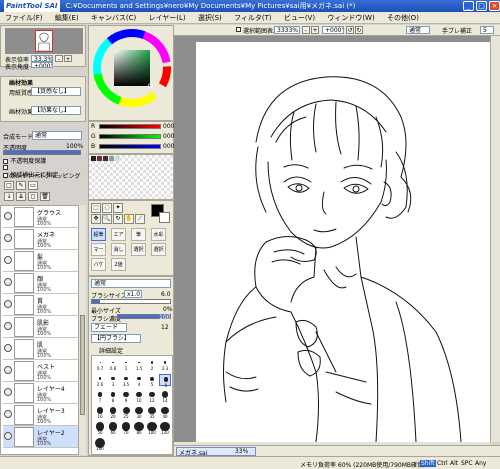 This screenshot has width=500, height=469. I want to click on canvas-zoom-field: 3333%, so click(287, 30).